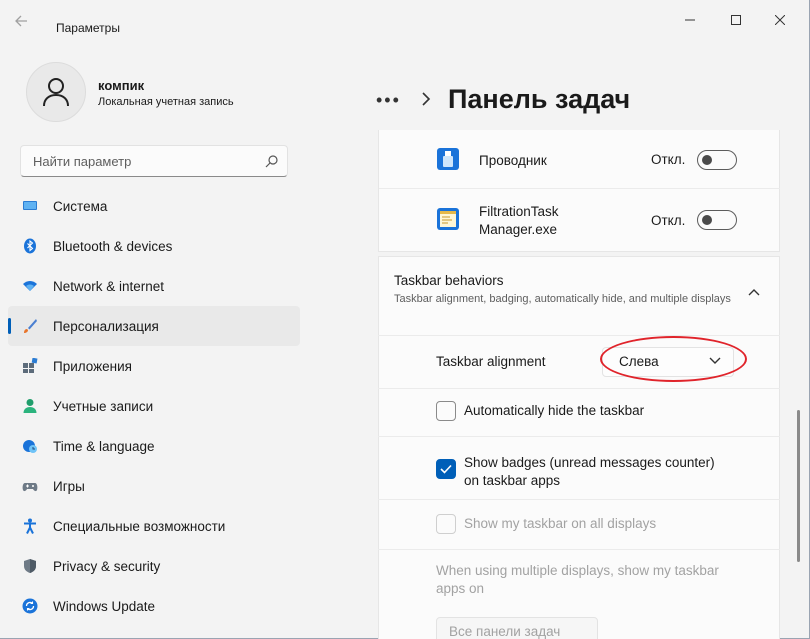 This screenshot has height=639, width=810. Describe the element at coordinates (106, 326) in the screenshot. I see `sidebar-item-label: Персонализация` at that location.